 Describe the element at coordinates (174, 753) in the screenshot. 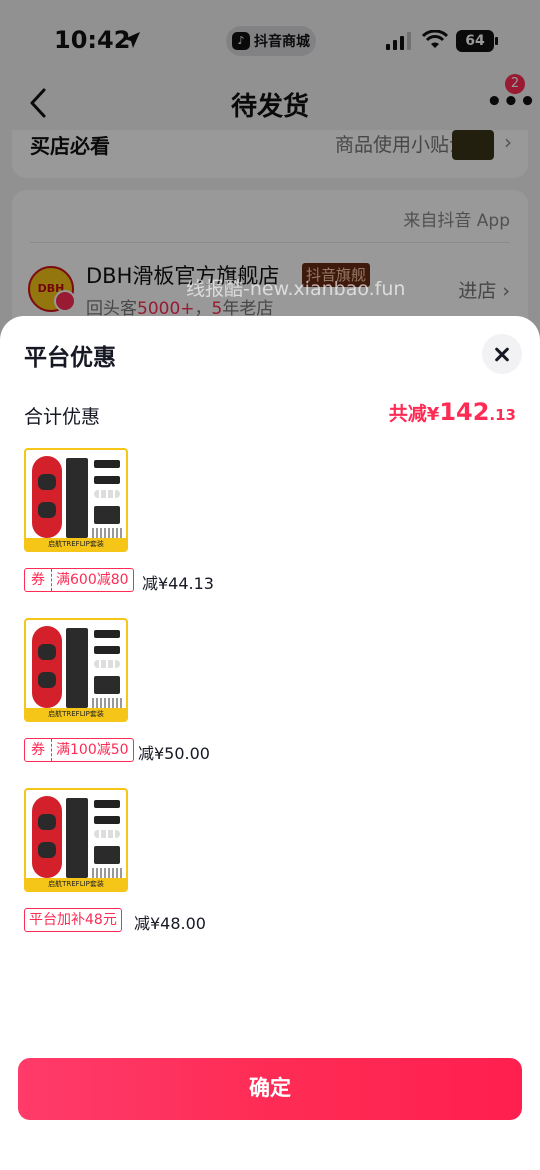

I see `saving-amount: 减¥50.00` at that location.